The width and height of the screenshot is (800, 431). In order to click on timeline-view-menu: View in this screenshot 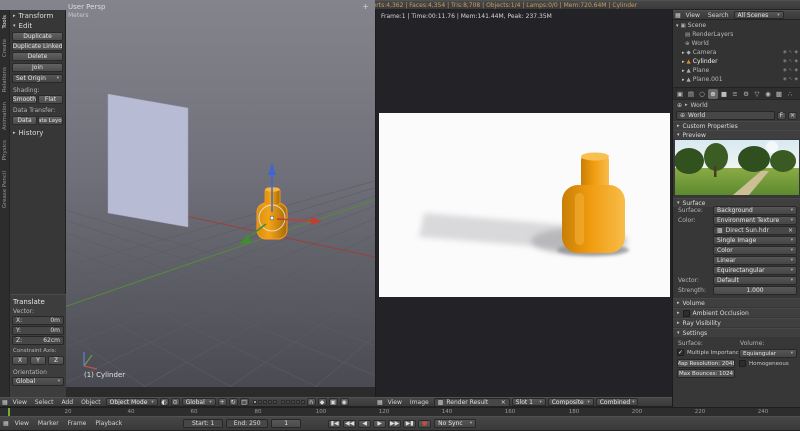, I will do `click(22, 423)`.